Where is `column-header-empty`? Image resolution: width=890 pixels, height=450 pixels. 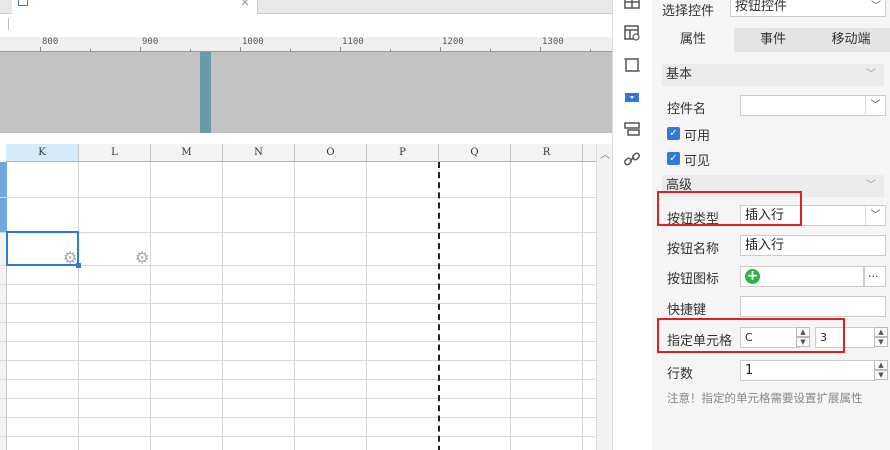 column-header-empty is located at coordinates (589, 153).